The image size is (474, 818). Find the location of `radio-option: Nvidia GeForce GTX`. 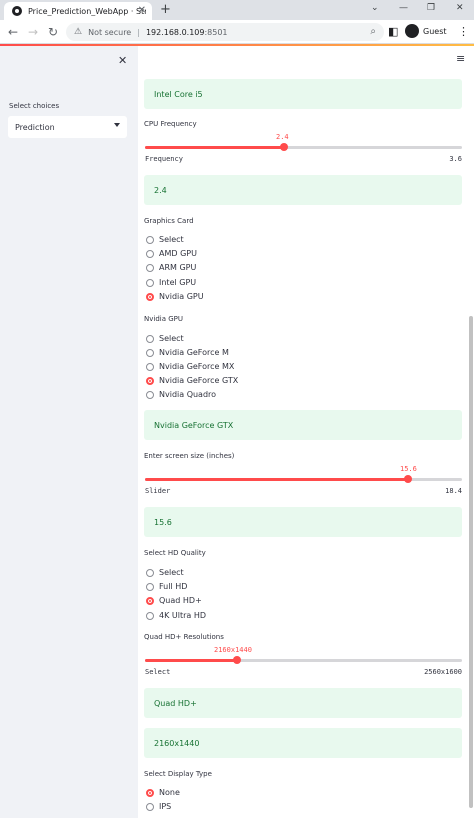

radio-option: Nvidia GeForce GTX is located at coordinates (192, 380).